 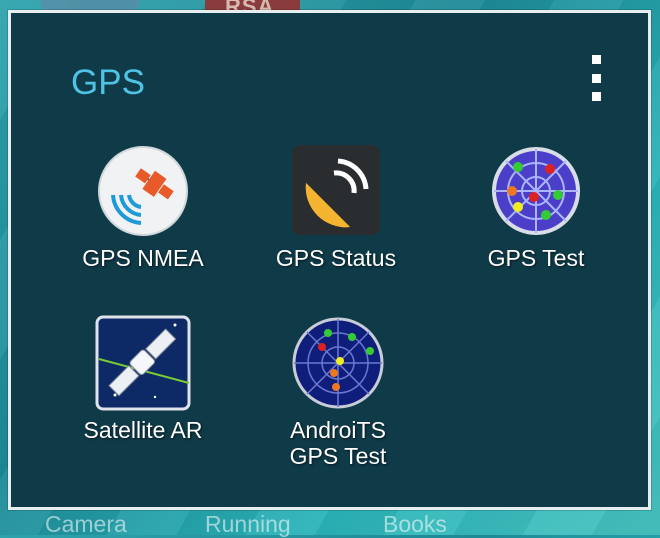 I want to click on folder-title: GPS, so click(x=108, y=83).